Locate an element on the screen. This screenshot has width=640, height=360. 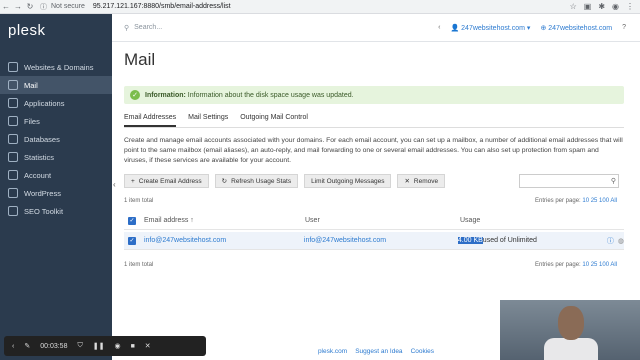
recording-time: 00:03:58 is located at coordinates (54, 346).